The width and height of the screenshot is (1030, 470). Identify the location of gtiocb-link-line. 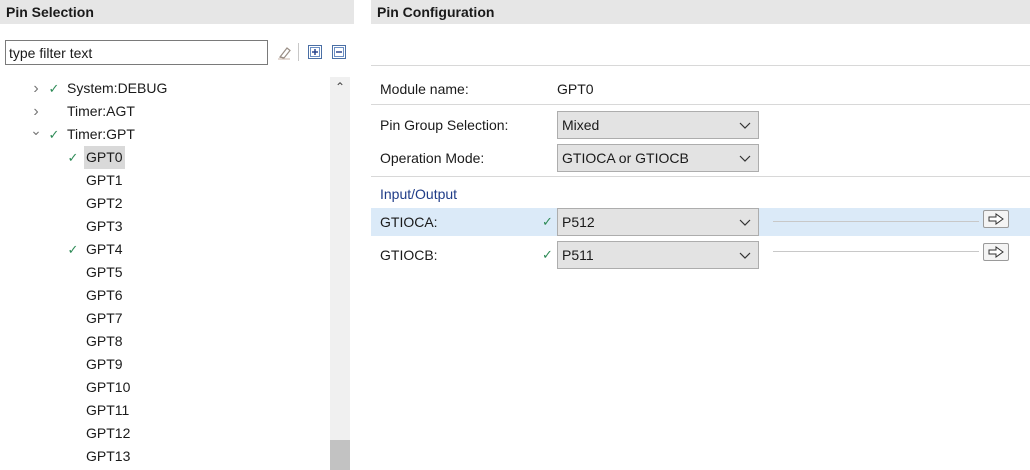
(876, 251).